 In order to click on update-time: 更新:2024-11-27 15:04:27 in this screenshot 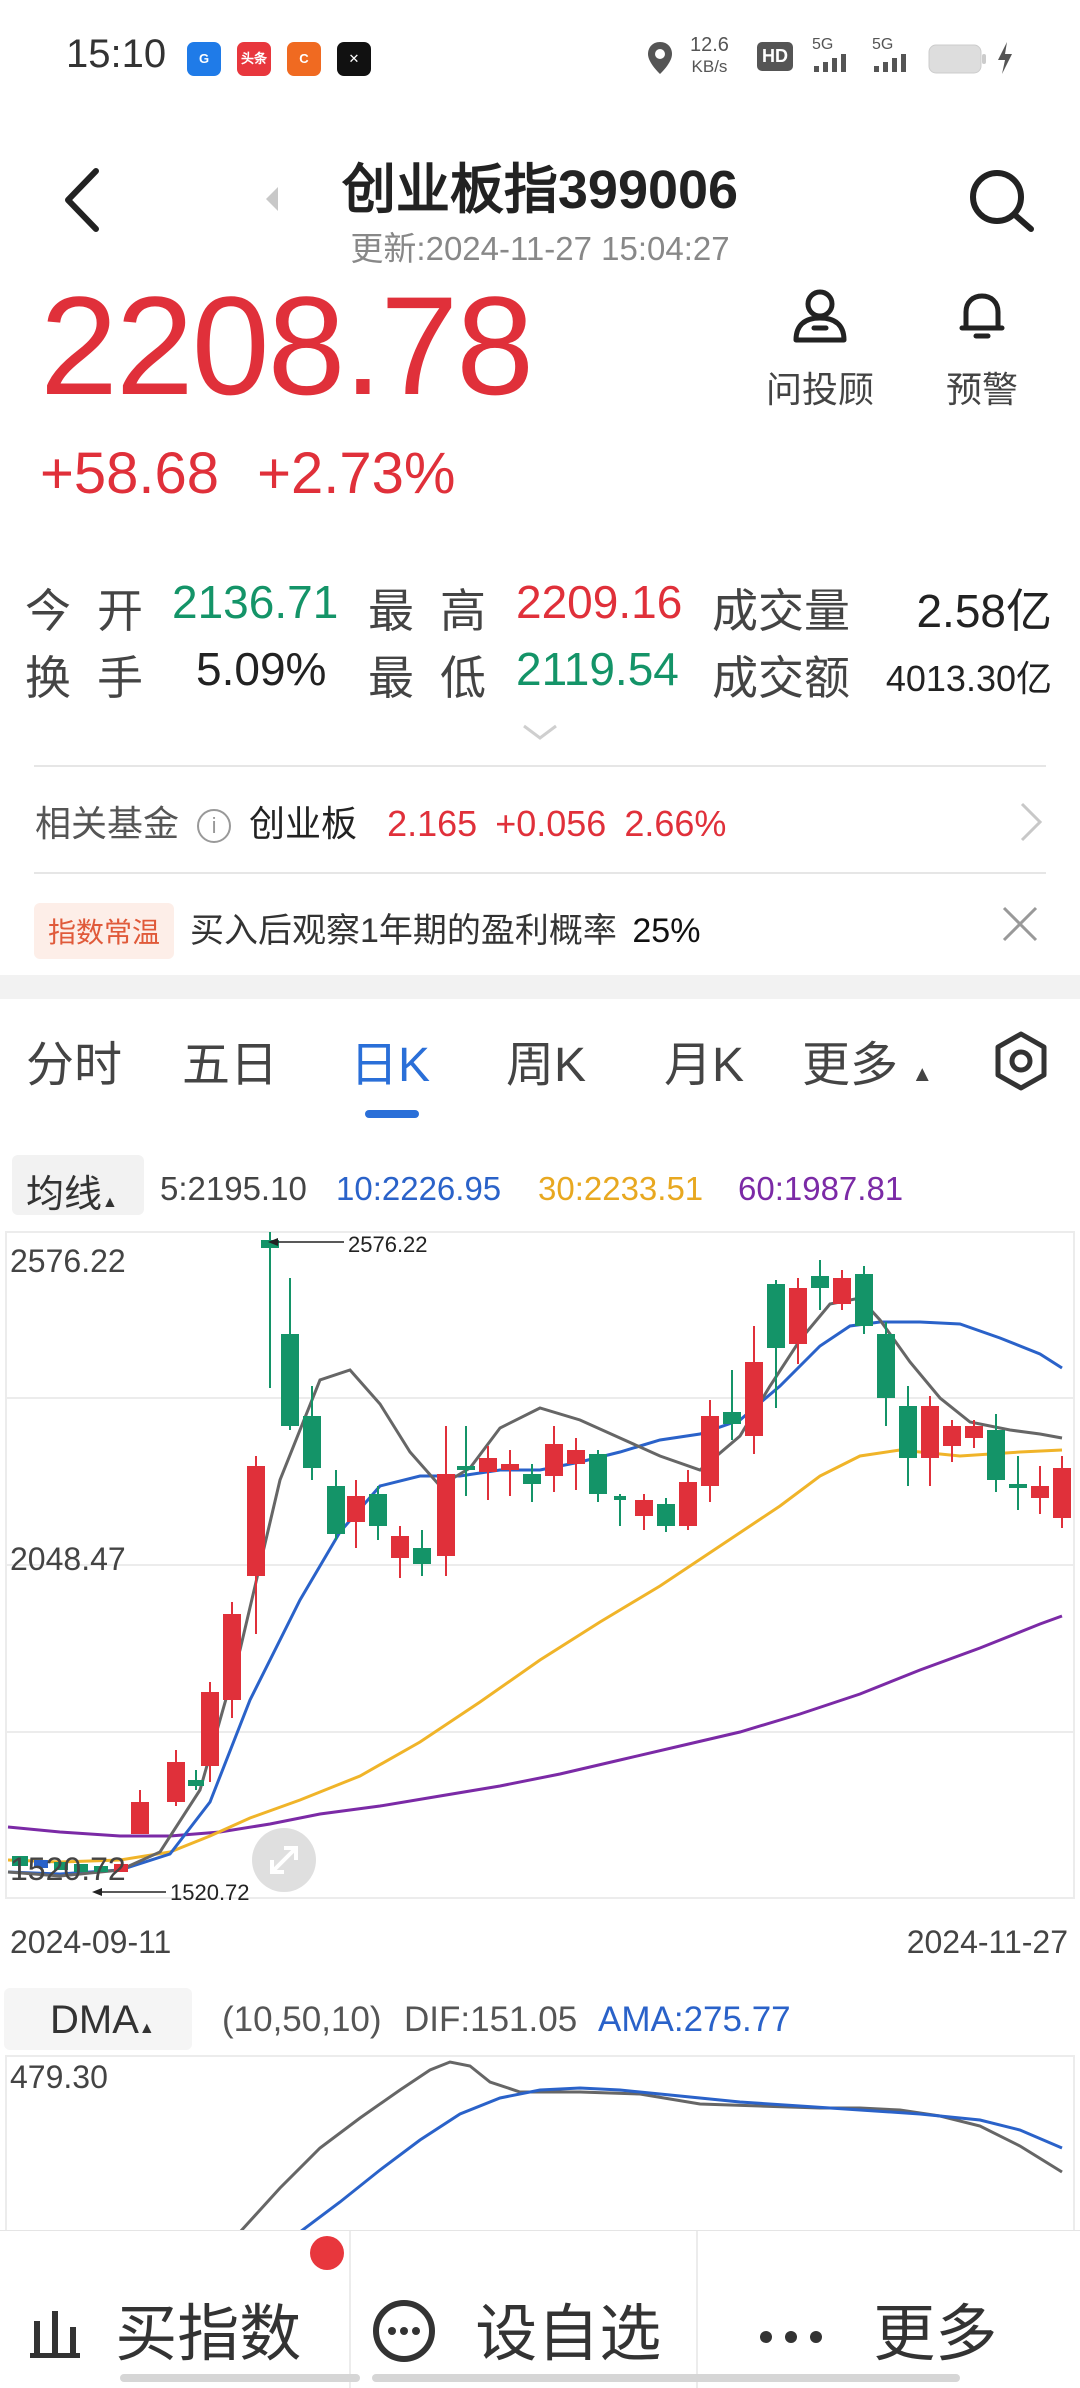, I will do `click(540, 248)`.